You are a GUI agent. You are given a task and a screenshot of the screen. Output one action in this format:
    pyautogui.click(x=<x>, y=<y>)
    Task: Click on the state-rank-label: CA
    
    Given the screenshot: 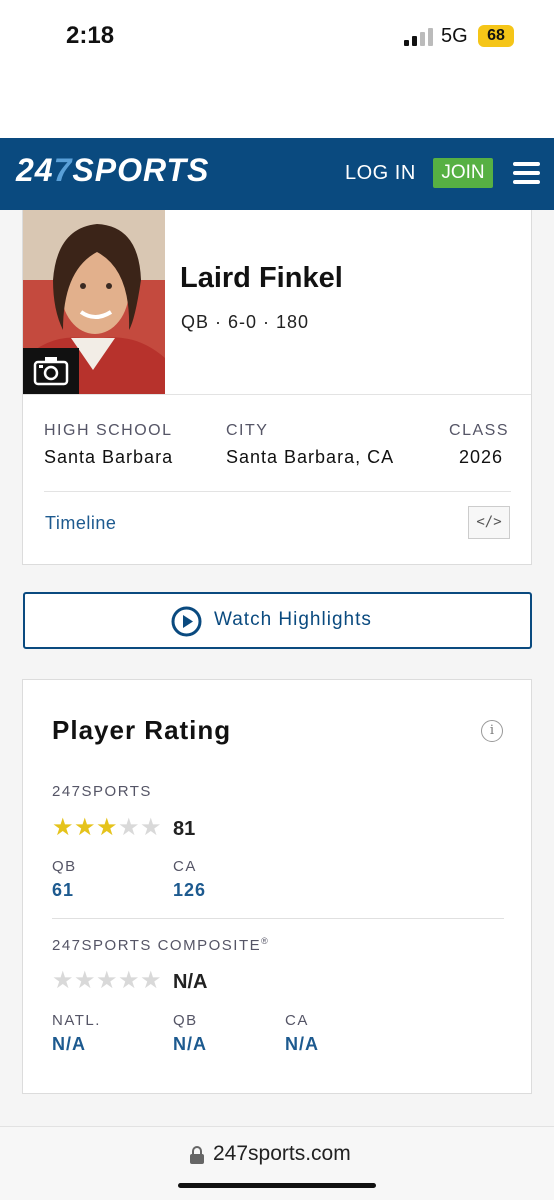 What is the action you would take?
    pyautogui.click(x=185, y=866)
    